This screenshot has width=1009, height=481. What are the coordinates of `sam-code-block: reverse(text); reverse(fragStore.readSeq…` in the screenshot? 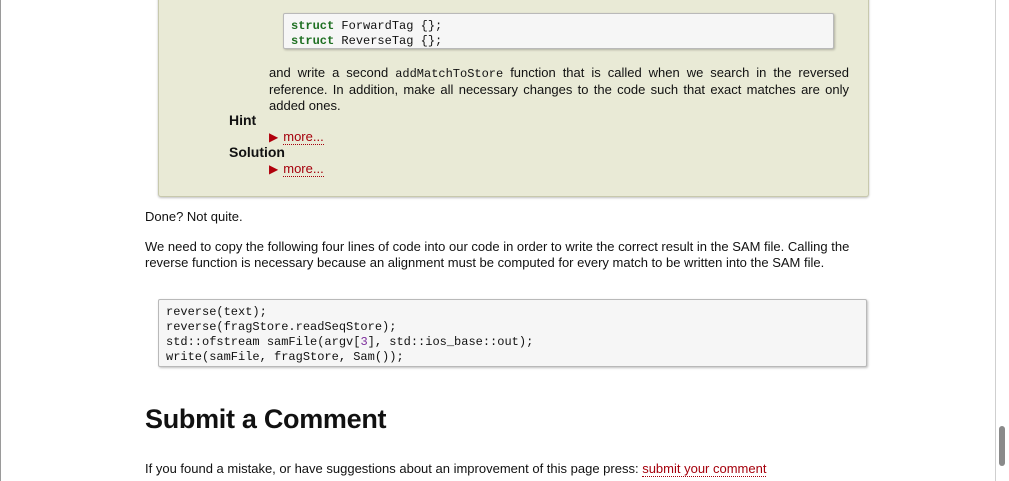 It's located at (512, 333).